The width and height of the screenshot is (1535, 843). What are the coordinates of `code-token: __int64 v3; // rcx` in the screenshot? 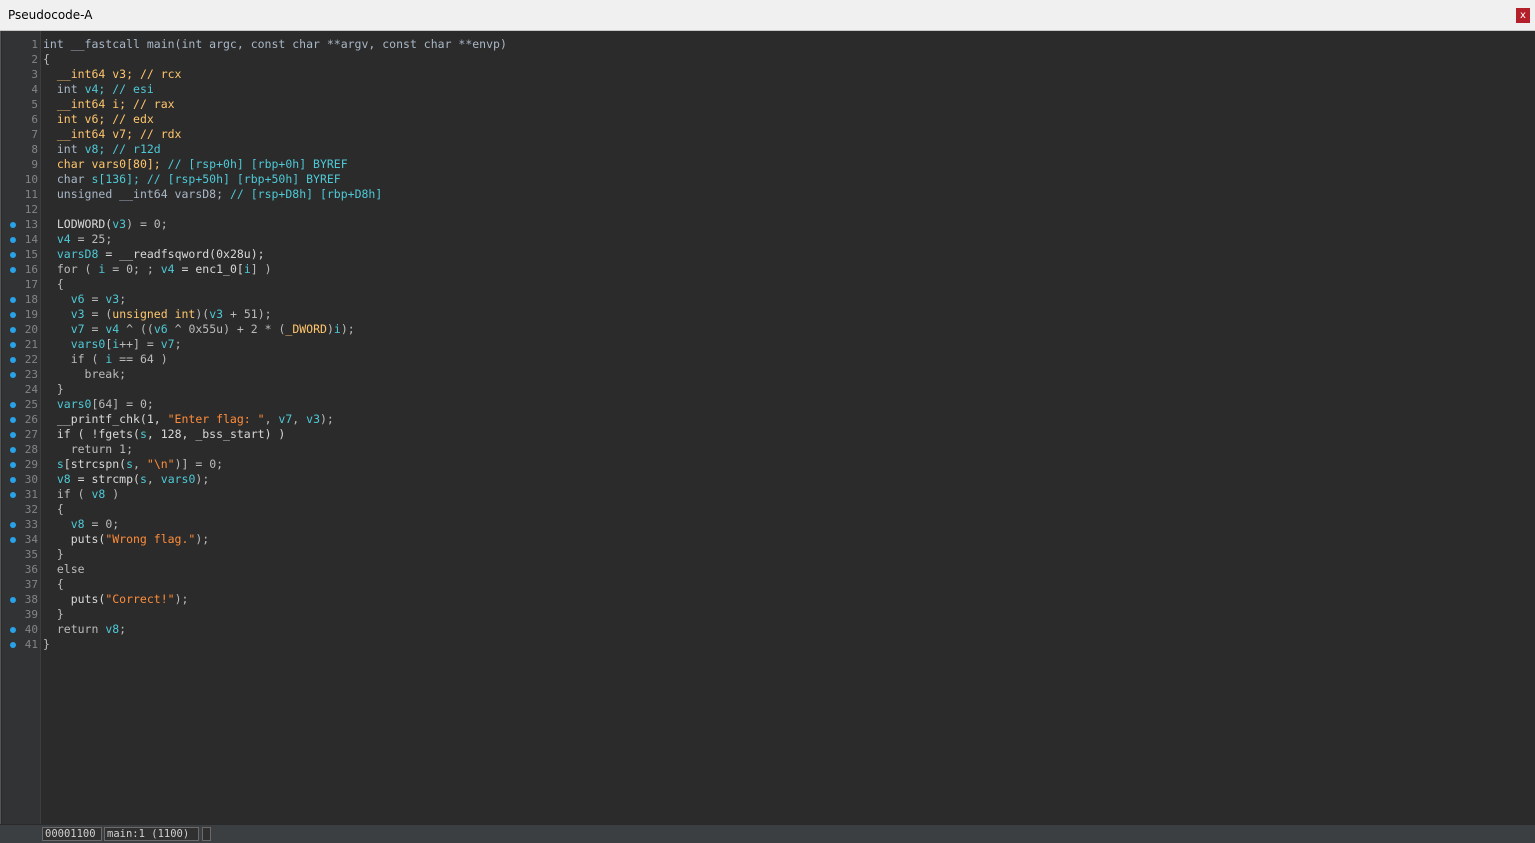 It's located at (119, 74).